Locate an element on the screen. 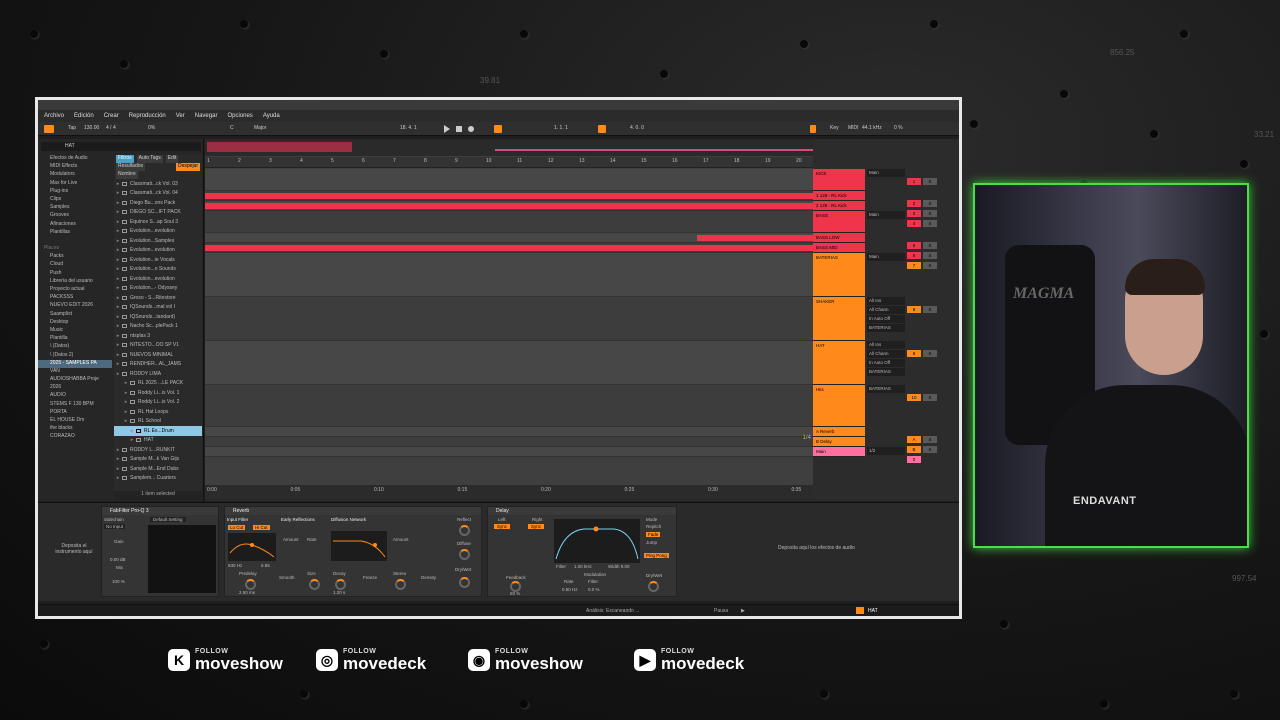 Image resolution: width=1280 pixels, height=720 pixels. file-item: ▸ RL School is located at coordinates (158, 422).